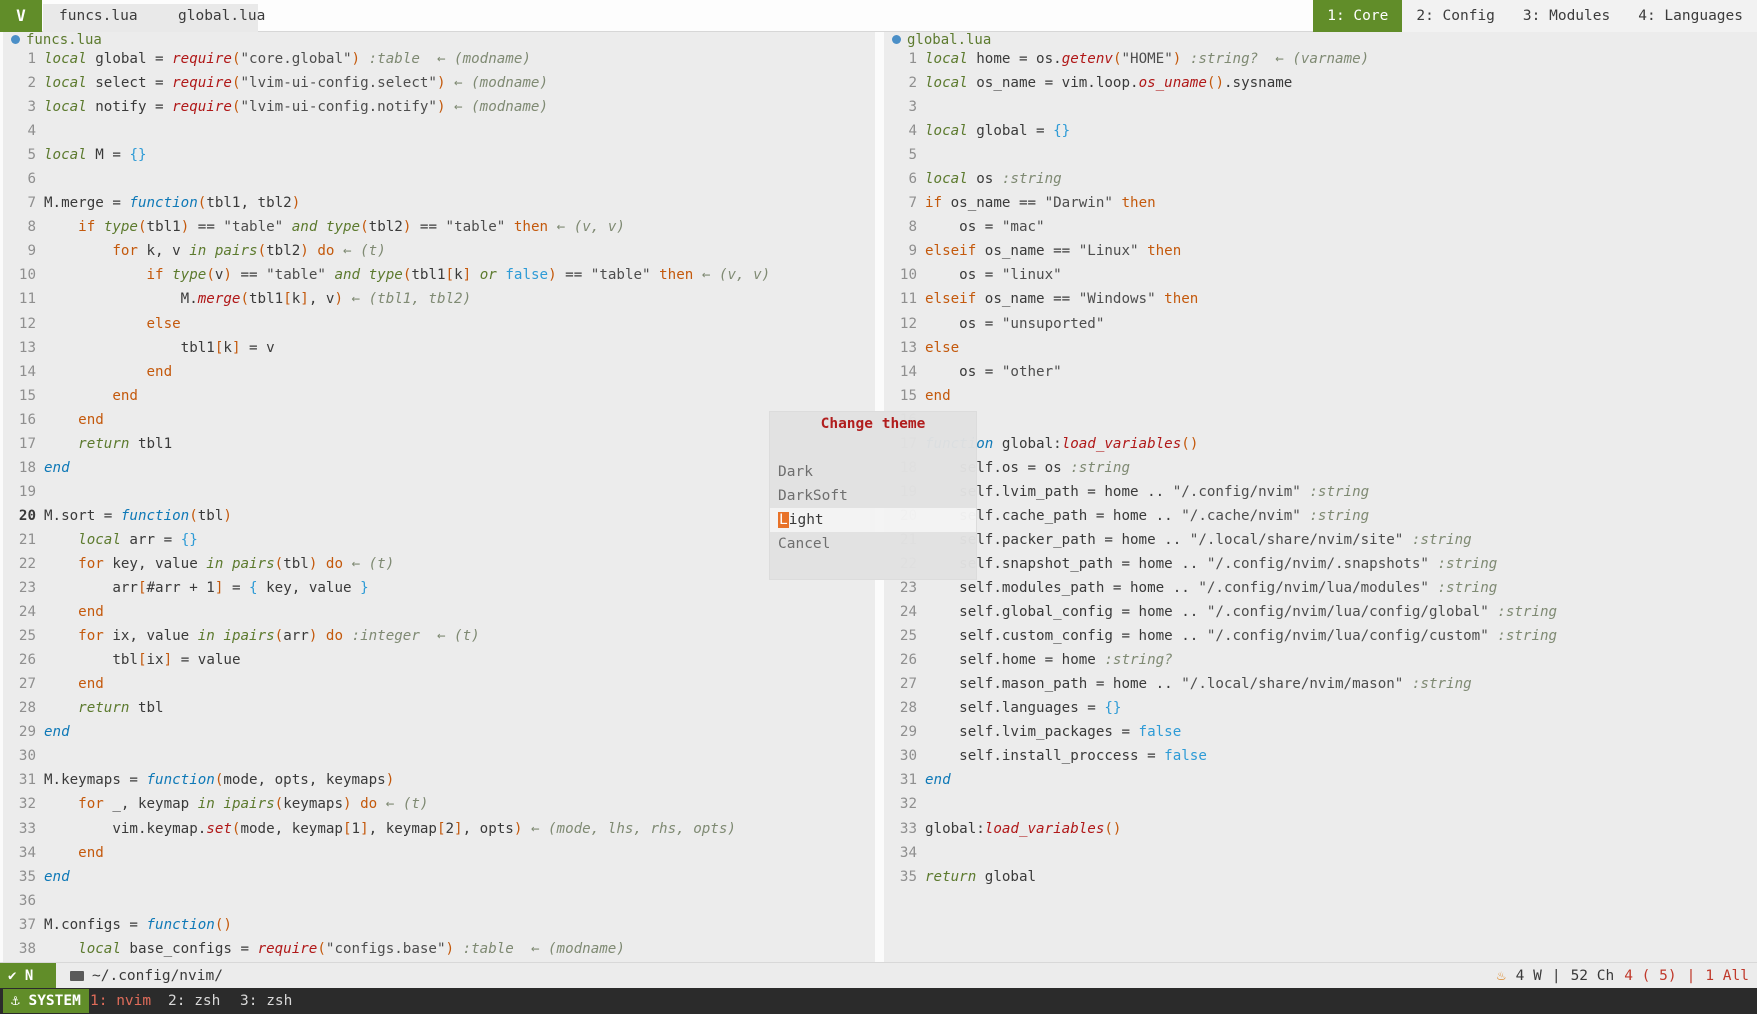 This screenshot has width=1757, height=1014. What do you see at coordinates (61, 852) in the screenshot?
I see `code-line: 34 end` at bounding box center [61, 852].